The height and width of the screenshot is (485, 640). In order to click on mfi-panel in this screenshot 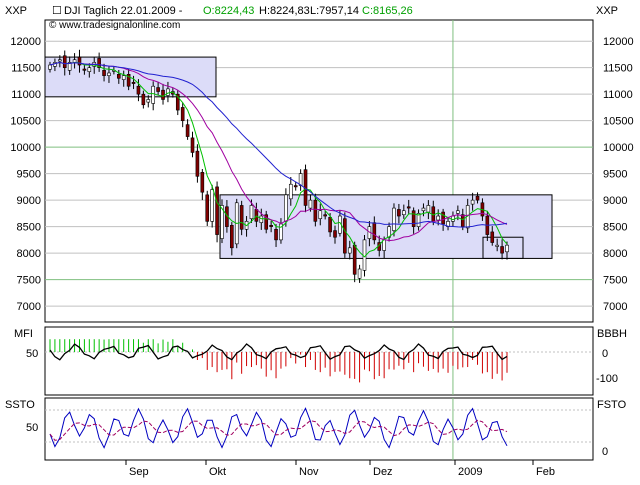, I will do `click(319, 361)`.